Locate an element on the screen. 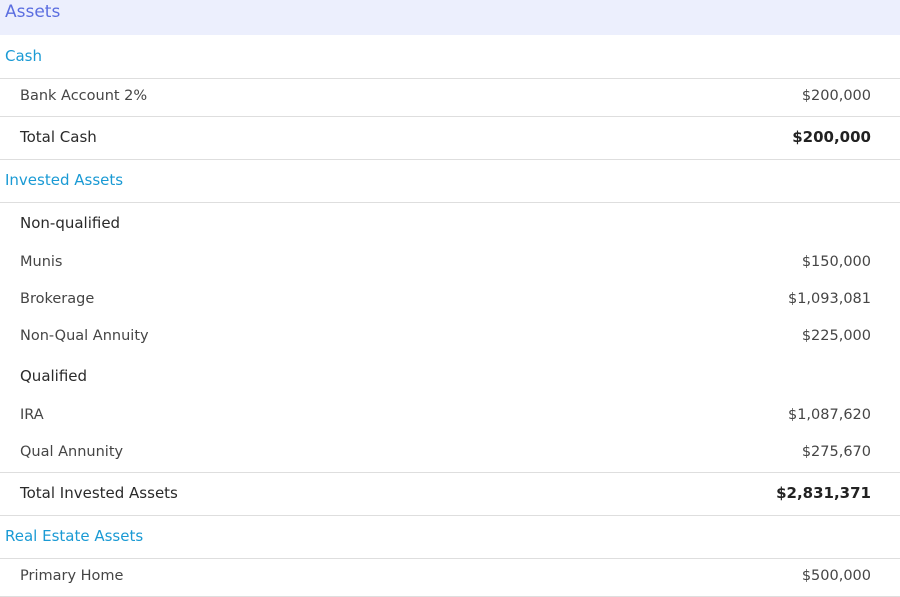 This screenshot has height=597, width=900. section-label-invested-assets: Invested Assets is located at coordinates (64, 180).